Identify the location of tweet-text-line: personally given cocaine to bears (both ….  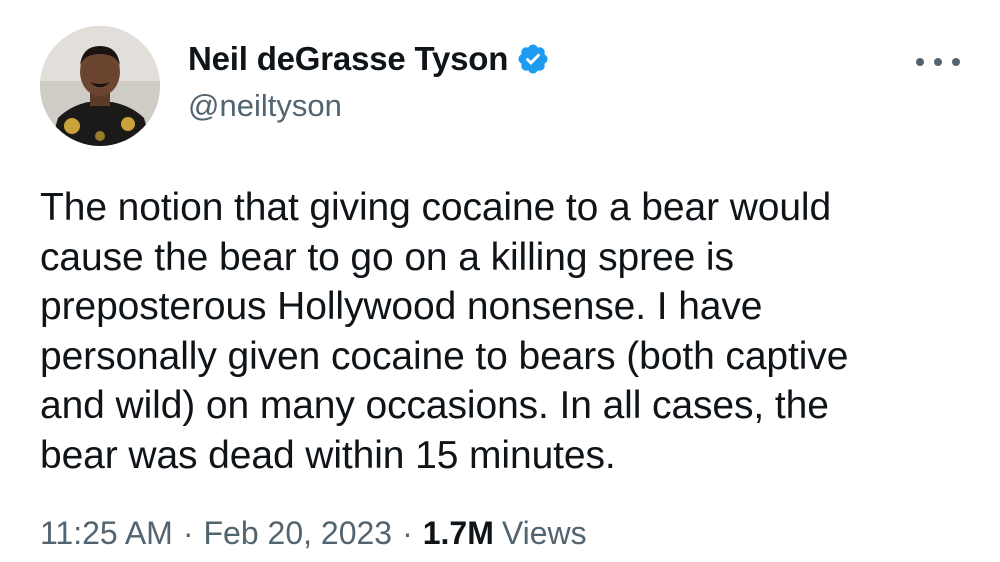
(444, 356).